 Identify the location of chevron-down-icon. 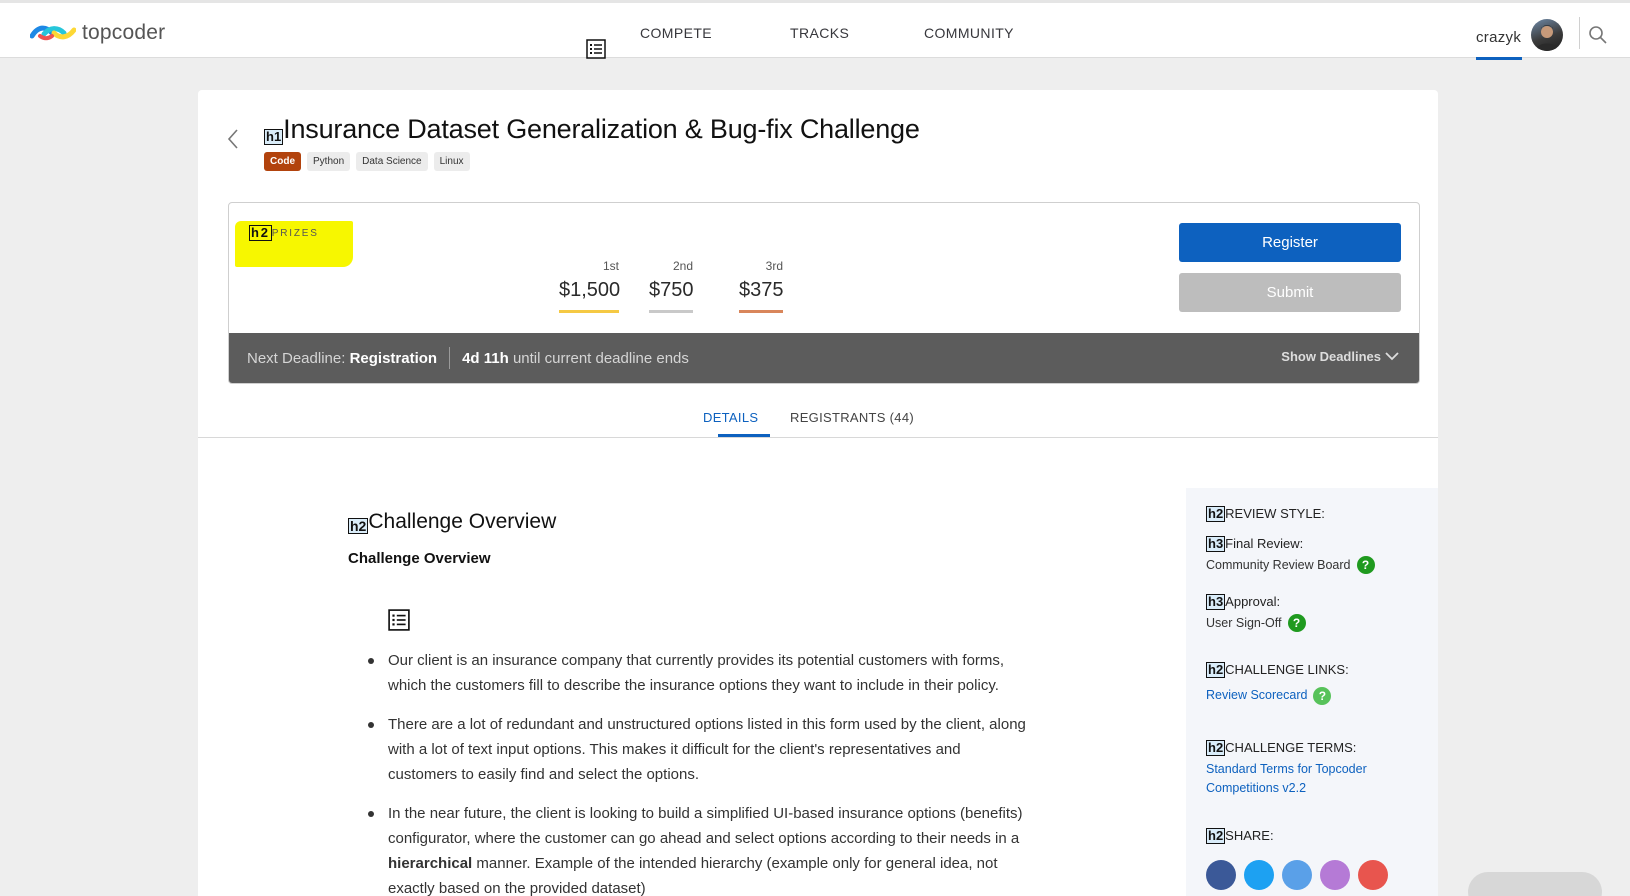
(1392, 356).